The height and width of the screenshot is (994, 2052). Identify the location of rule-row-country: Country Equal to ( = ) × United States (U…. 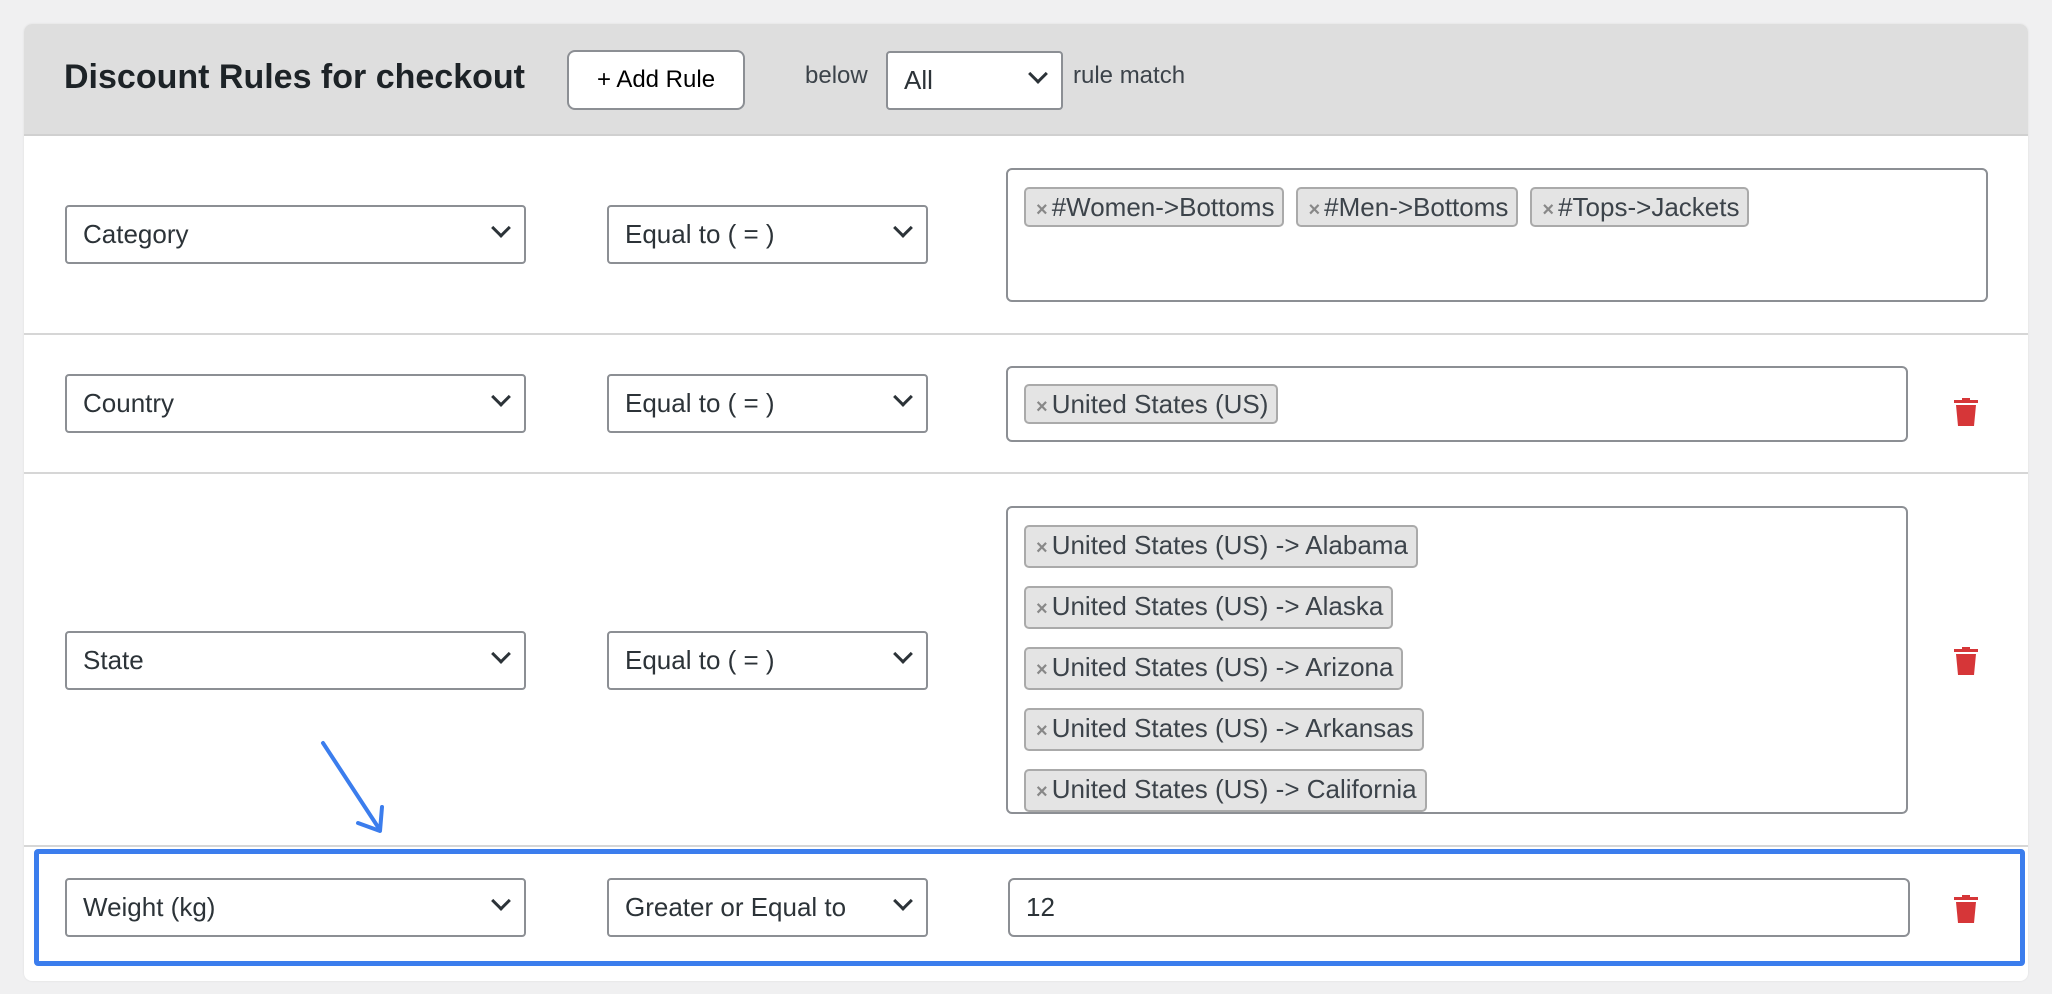
(1026, 404).